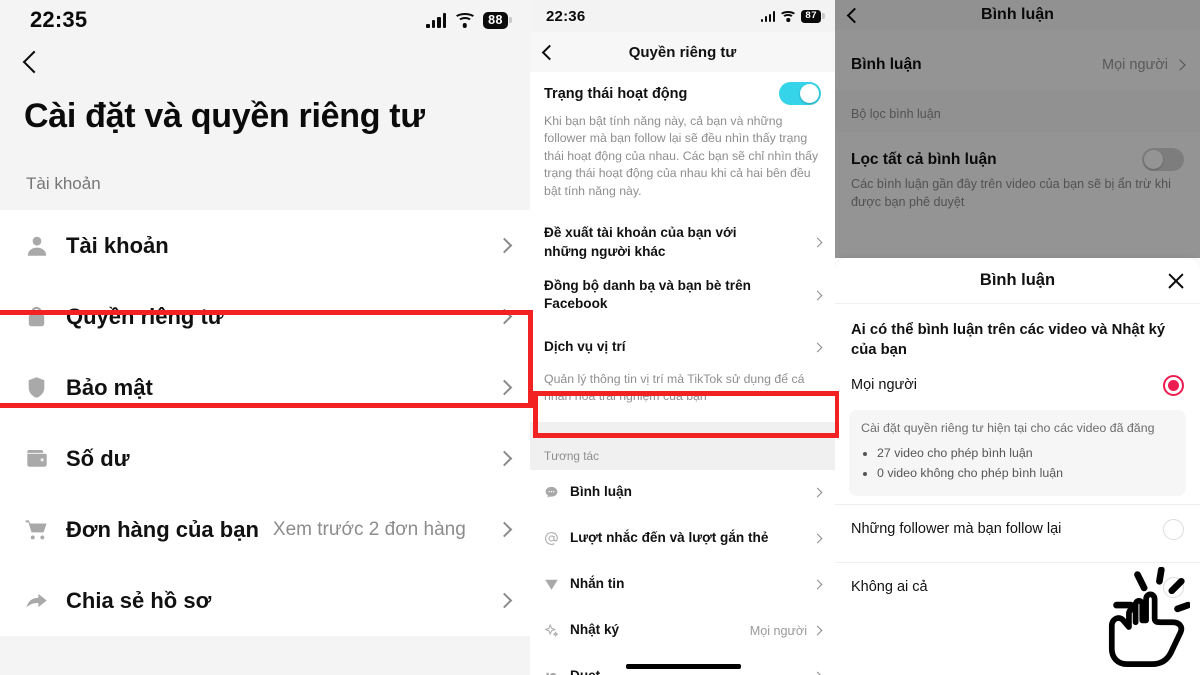  Describe the element at coordinates (597, 584) in the screenshot. I see `mid-row-label: Nhắn tin` at that location.